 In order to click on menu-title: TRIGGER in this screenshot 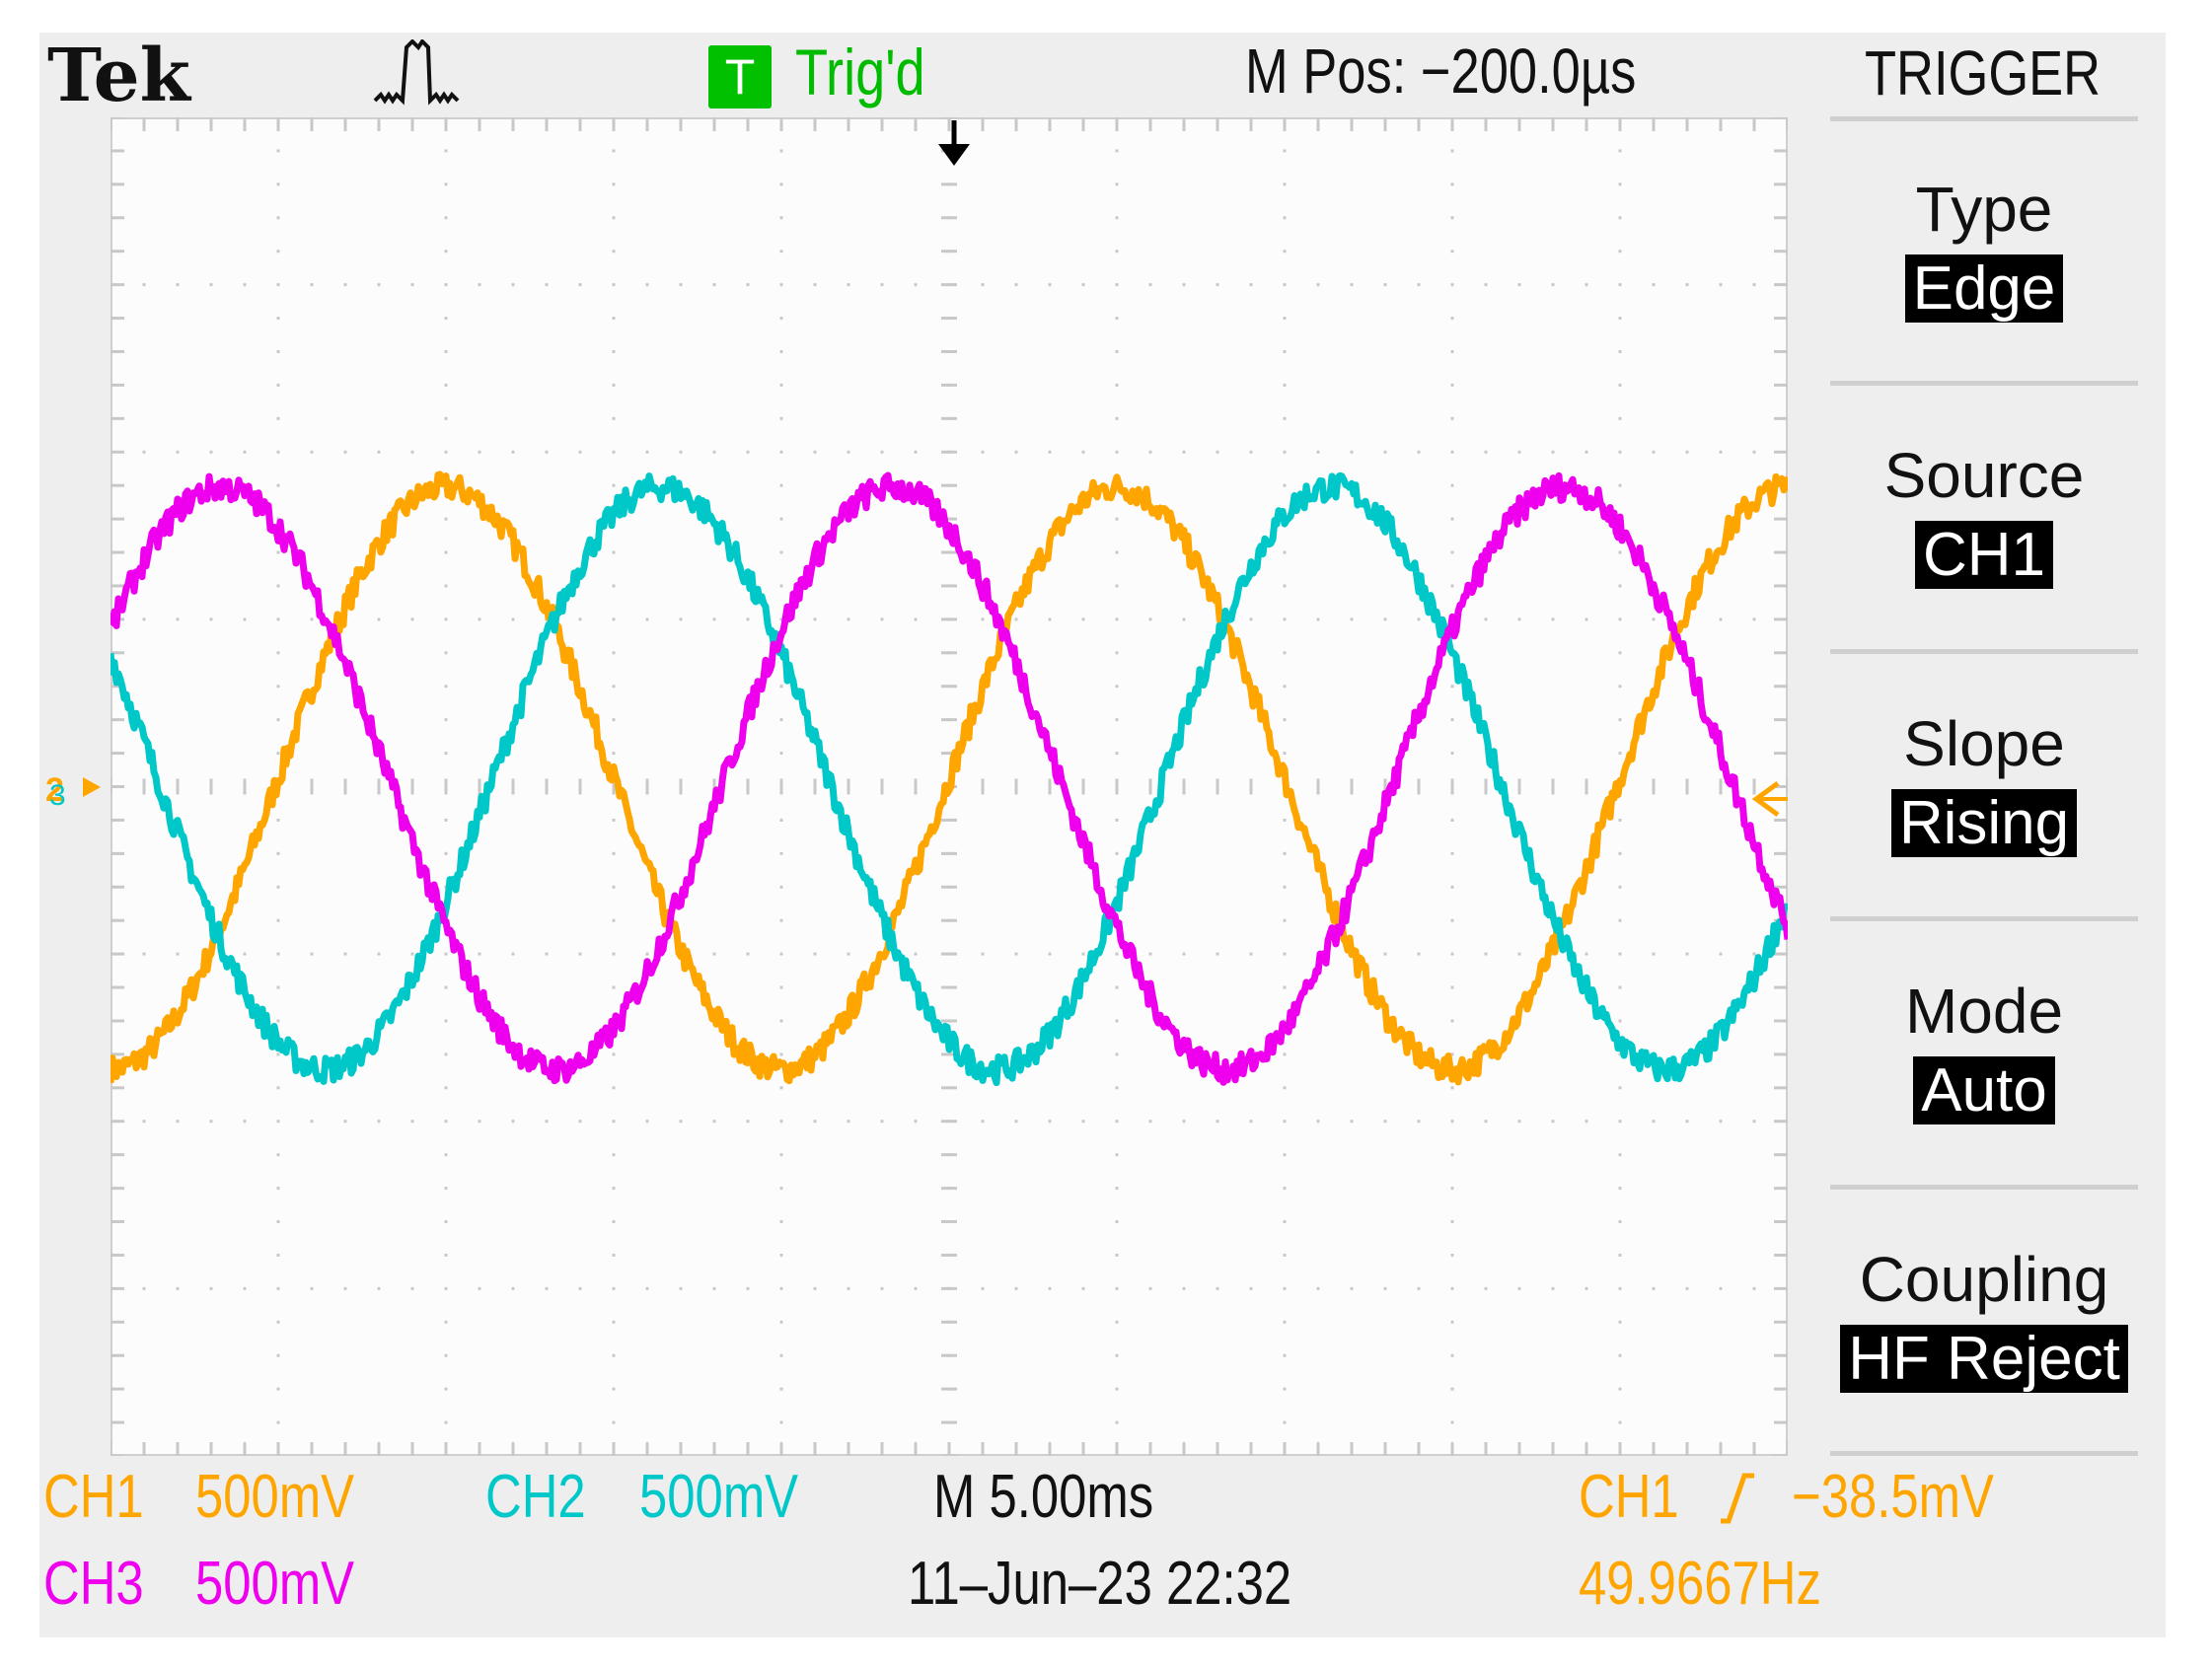, I will do `click(1983, 73)`.